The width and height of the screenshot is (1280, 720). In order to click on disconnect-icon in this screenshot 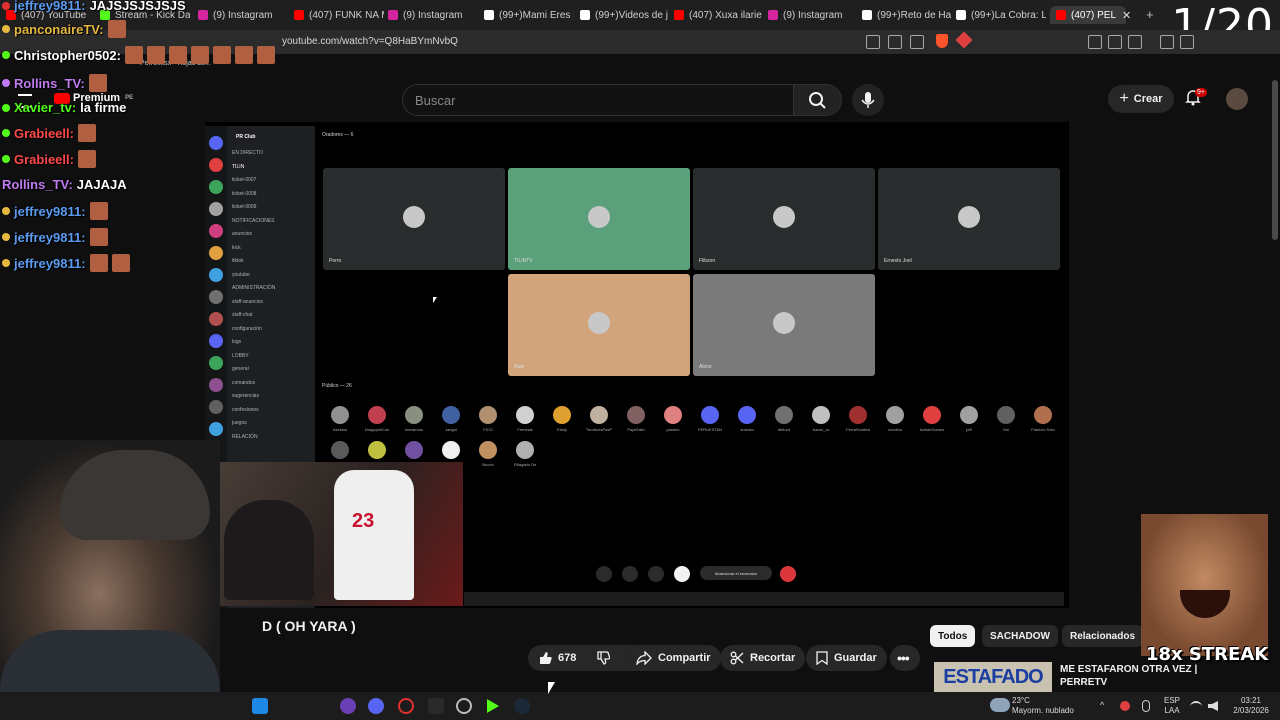, I will do `click(788, 574)`.